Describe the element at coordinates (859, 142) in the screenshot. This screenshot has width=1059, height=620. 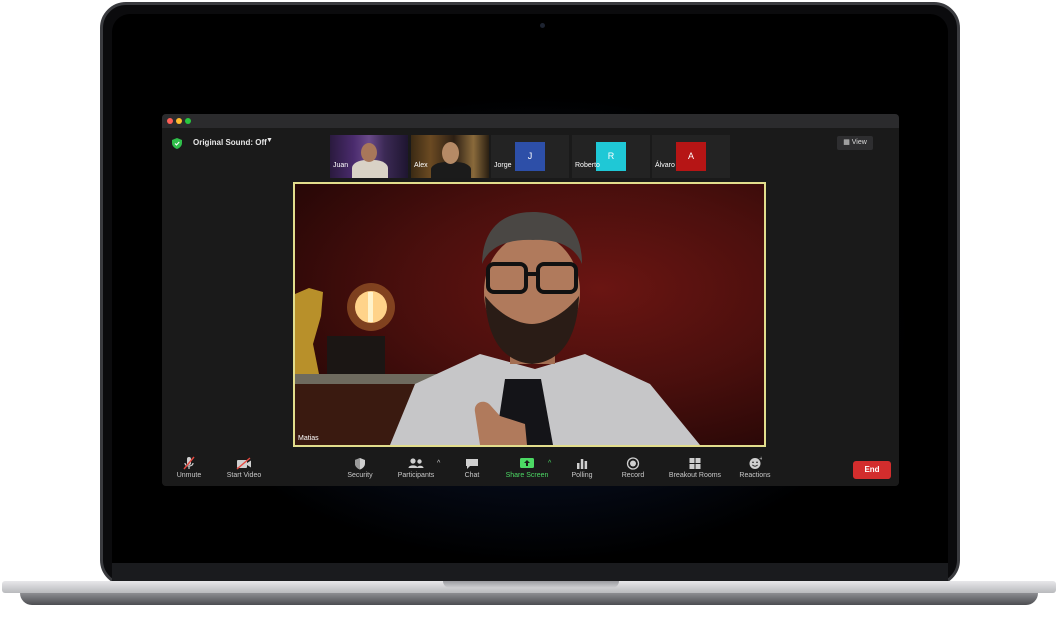
I see `view-label: View` at that location.